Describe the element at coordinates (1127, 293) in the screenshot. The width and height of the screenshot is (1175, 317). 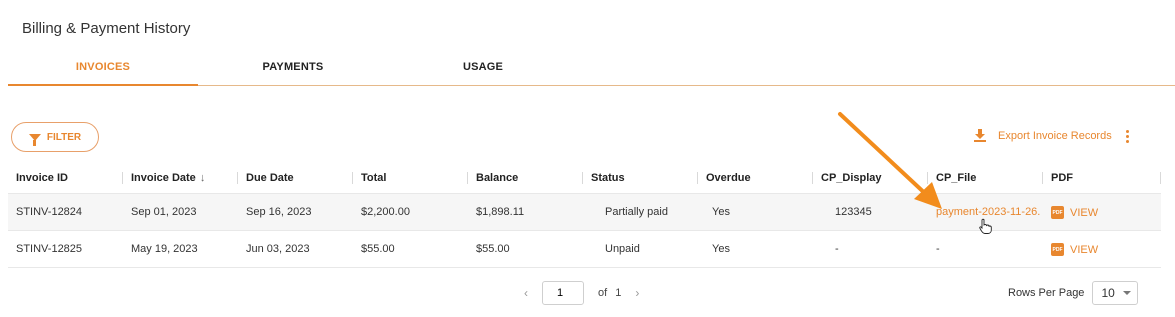
I see `caret-down-icon` at that location.